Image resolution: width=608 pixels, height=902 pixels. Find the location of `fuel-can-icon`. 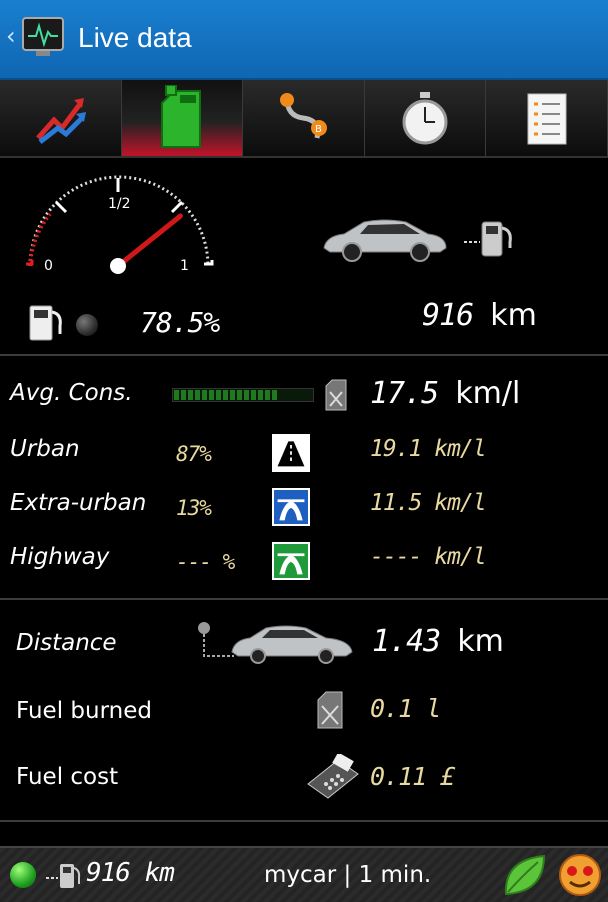

fuel-can-icon is located at coordinates (180, 116).